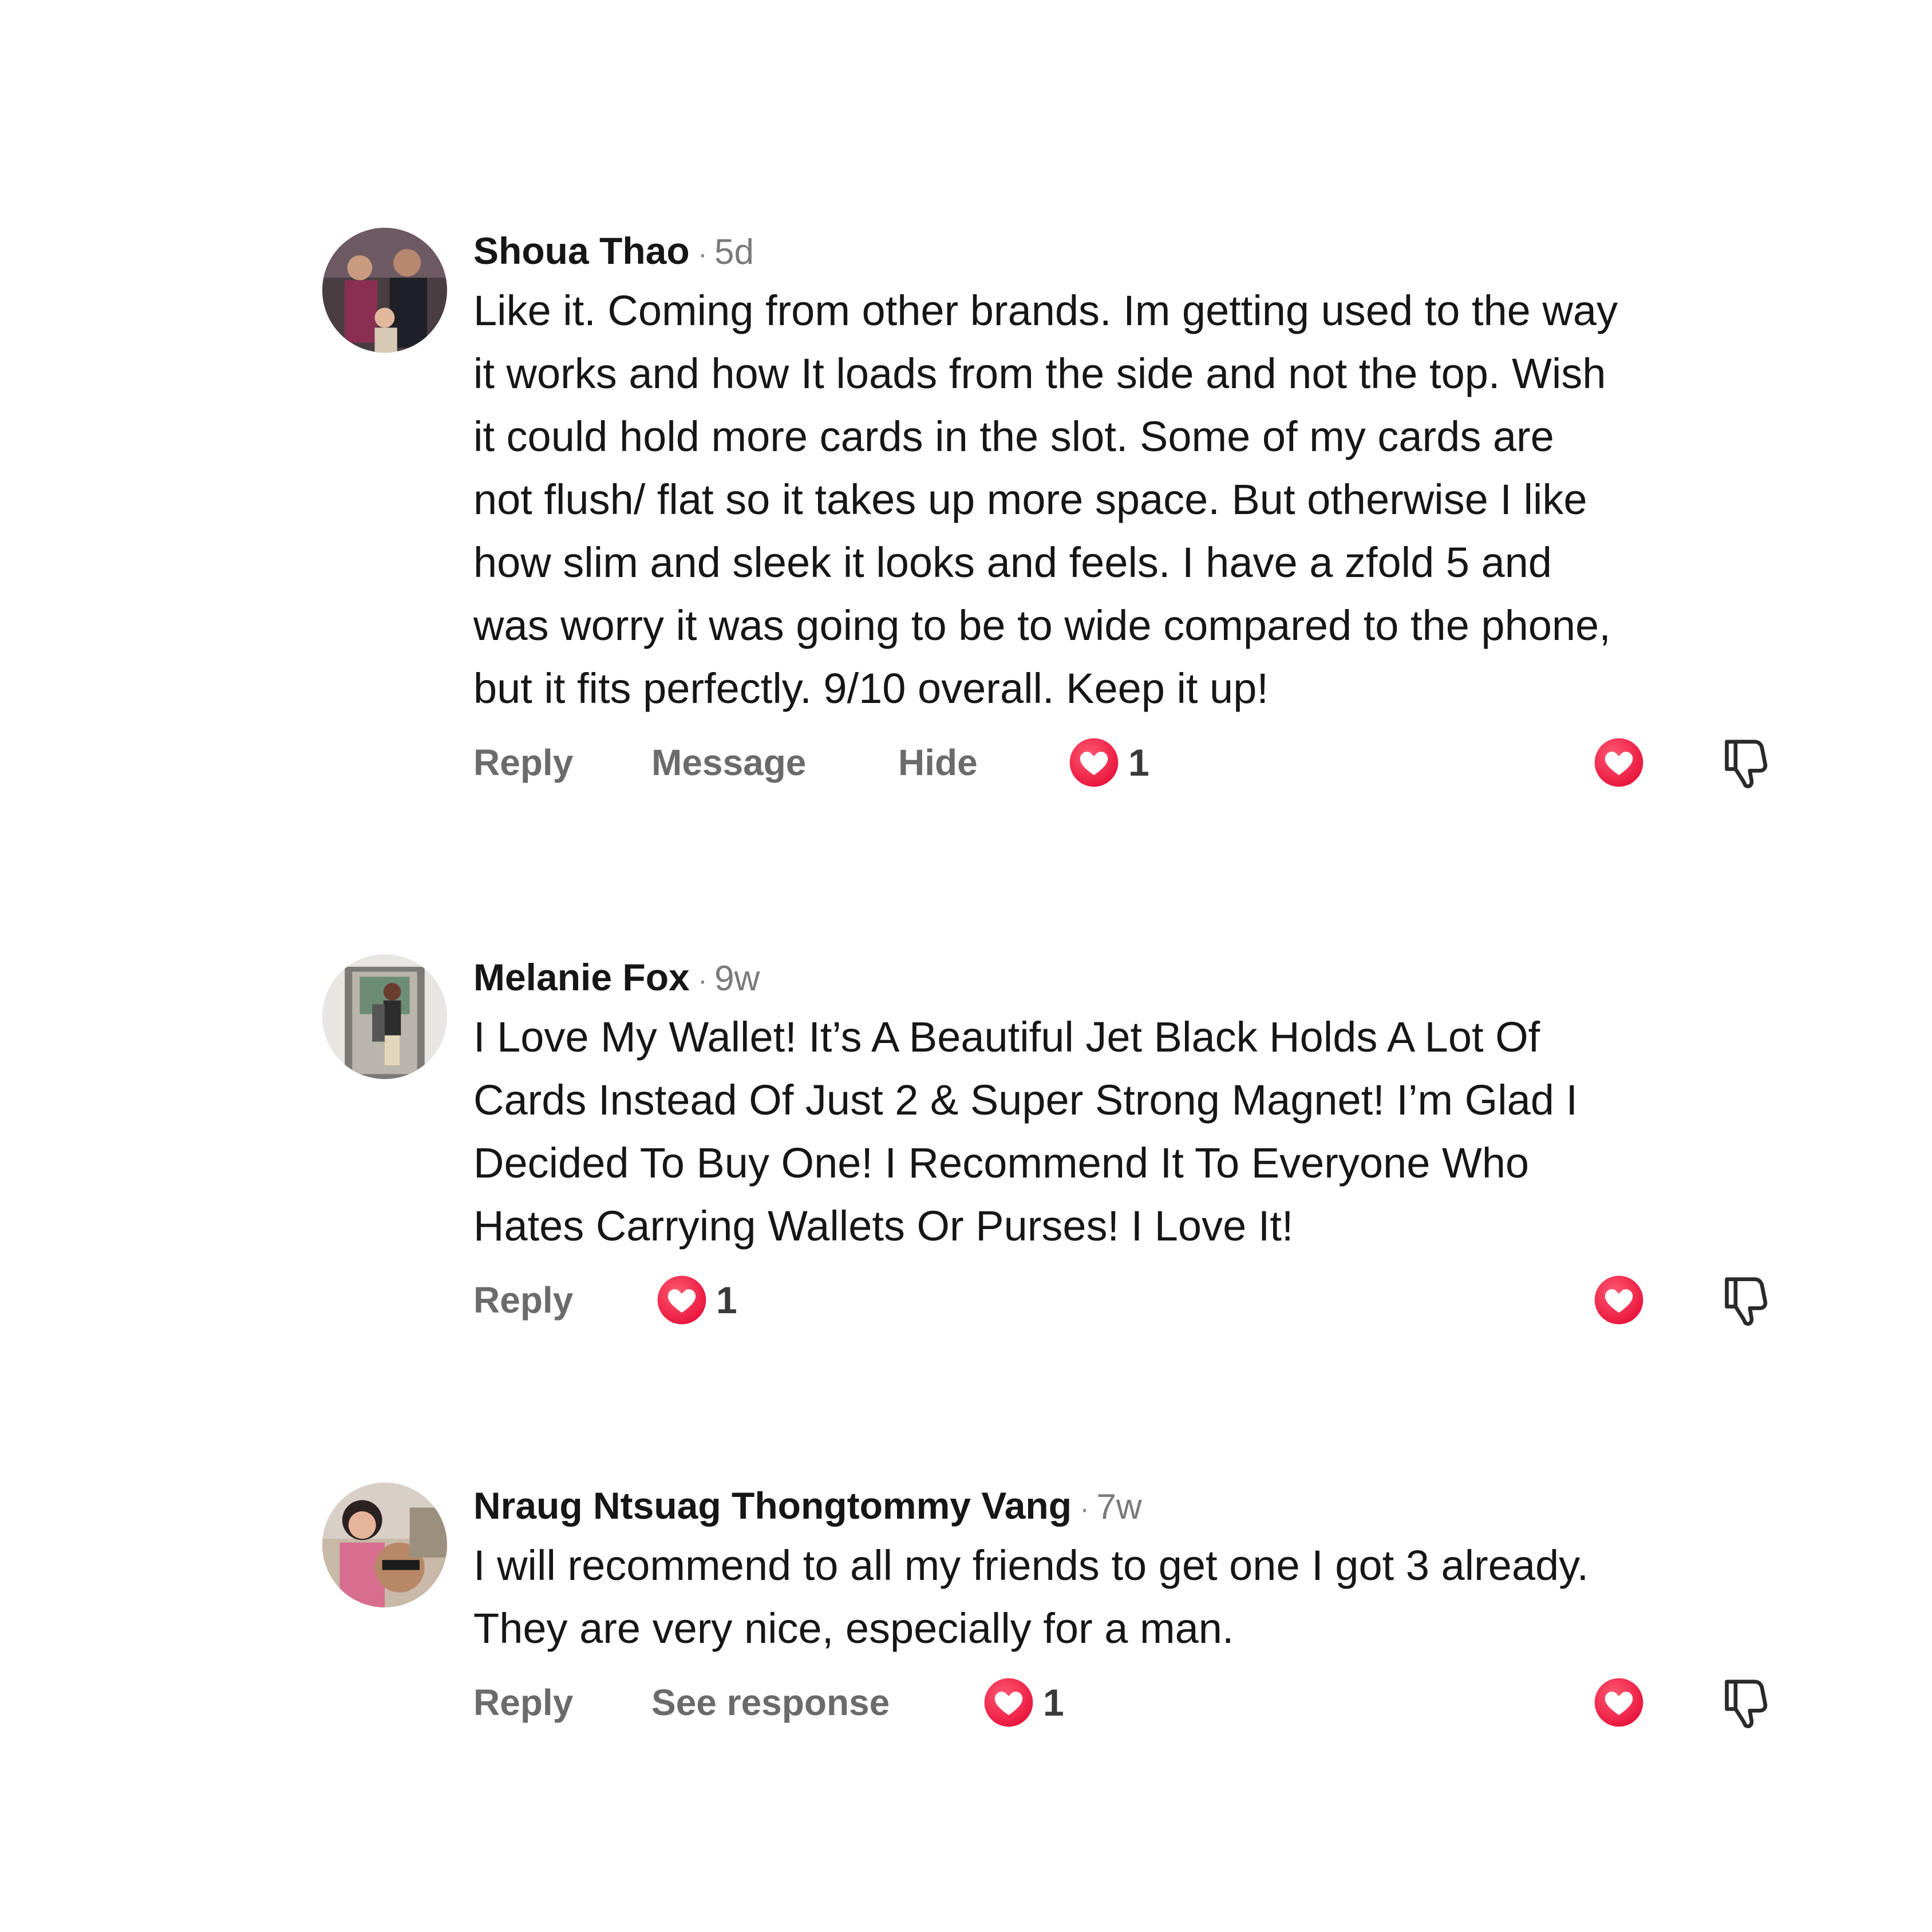  Describe the element at coordinates (1045, 762) in the screenshot. I see `comment-actions: Reply Message Hide 1` at that location.